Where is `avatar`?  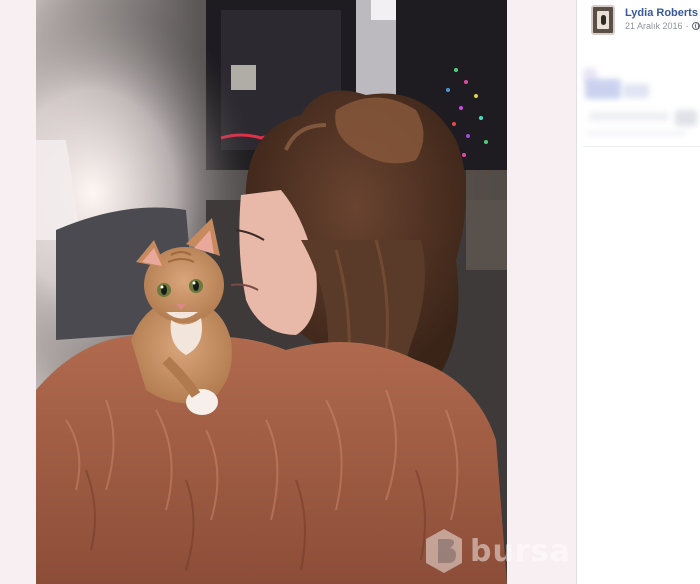
avatar is located at coordinates (603, 20).